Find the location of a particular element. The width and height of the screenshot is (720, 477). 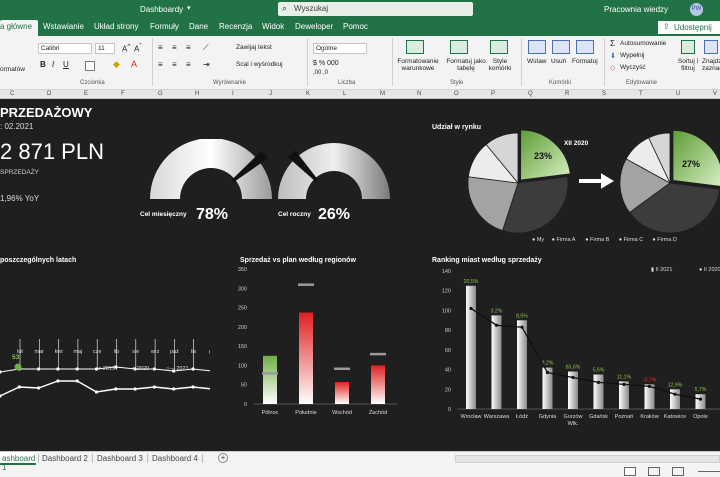

column-header: D is located at coordinates (49, 94).